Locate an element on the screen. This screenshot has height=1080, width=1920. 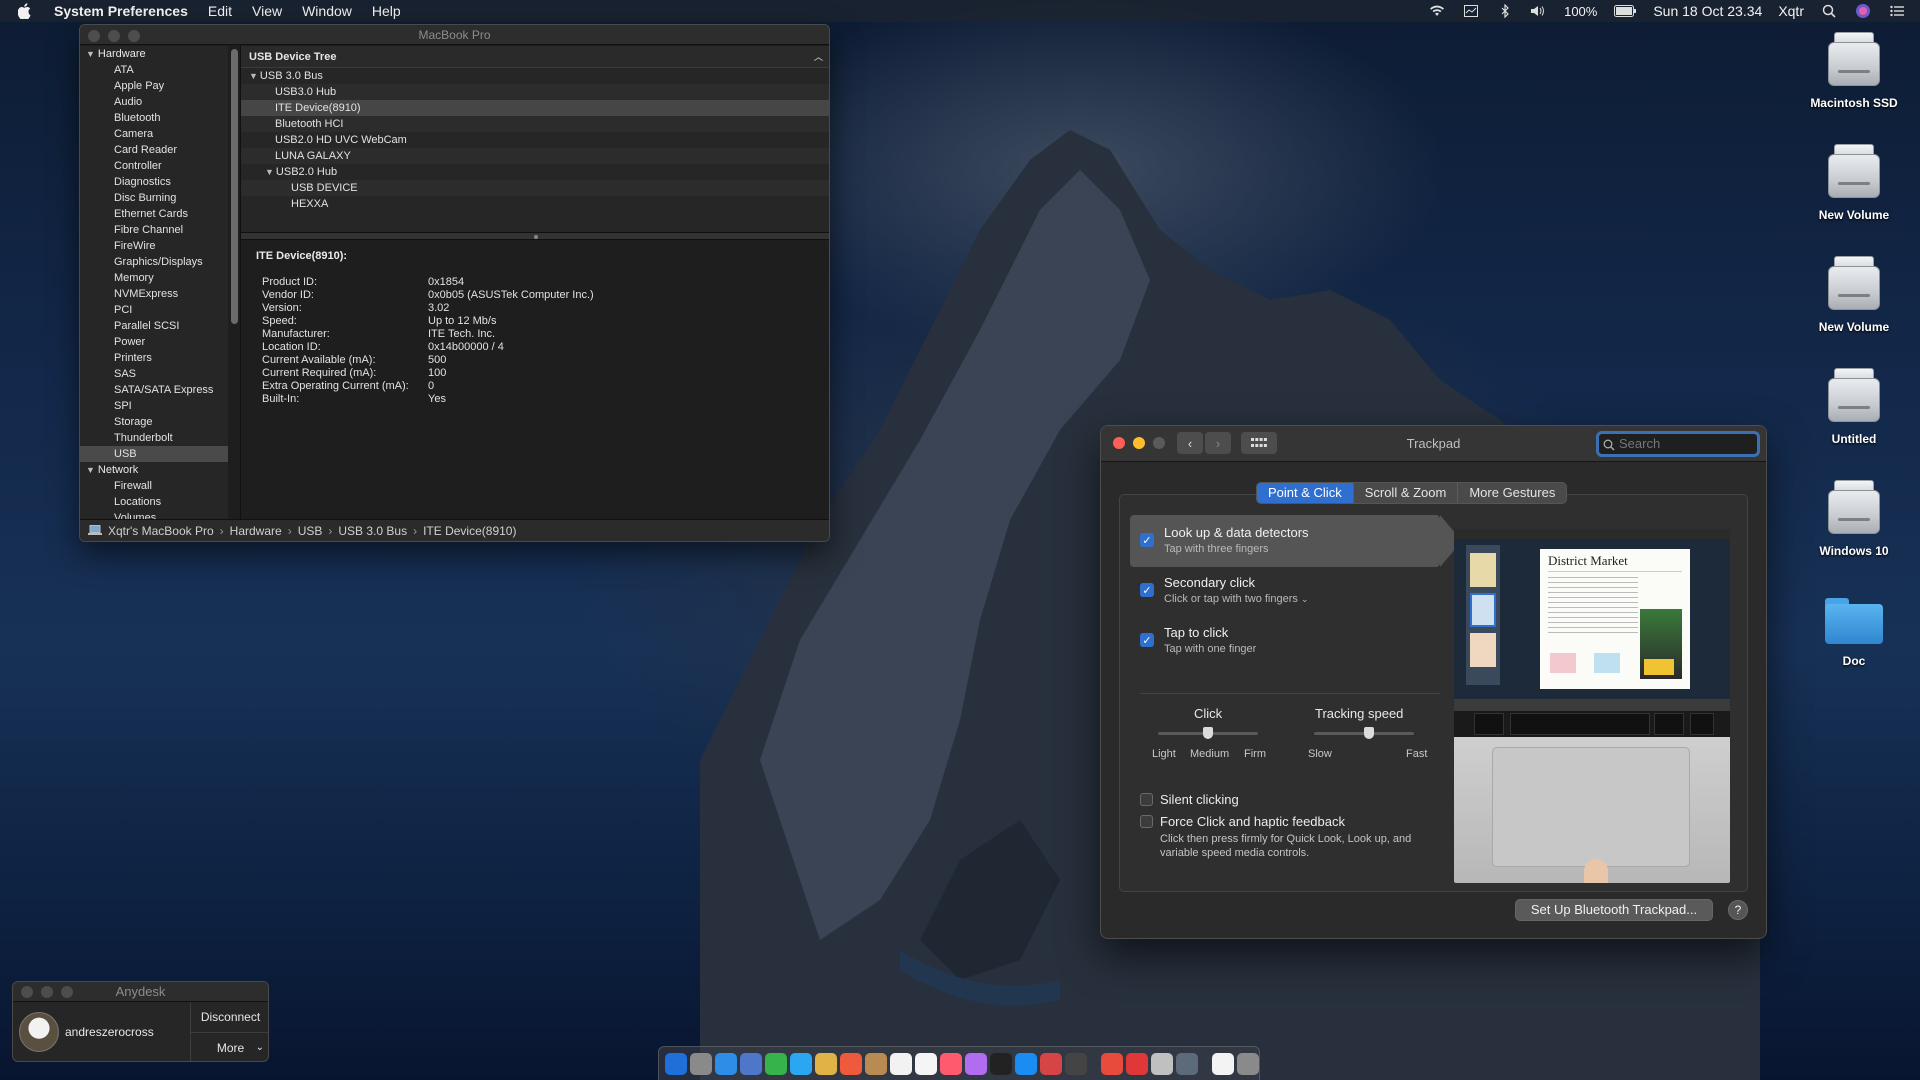
sidebar-item-fibre-channel: Fibre Channel is located at coordinates (154, 230).